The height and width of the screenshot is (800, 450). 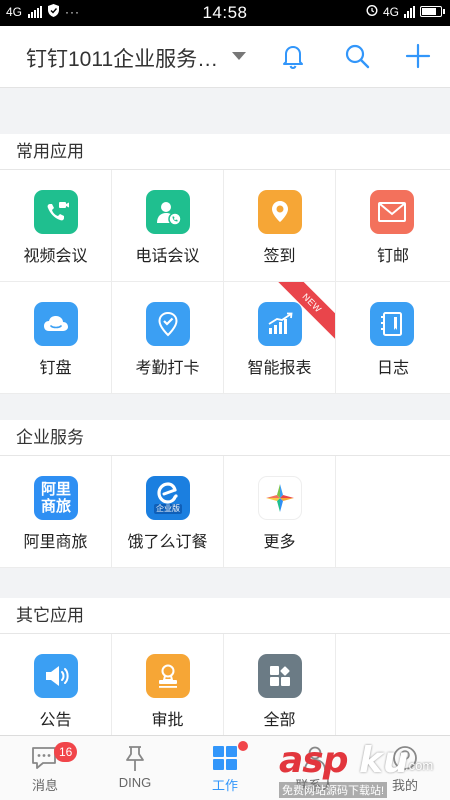 I want to click on app-label: 视频会议, so click(x=55, y=256).